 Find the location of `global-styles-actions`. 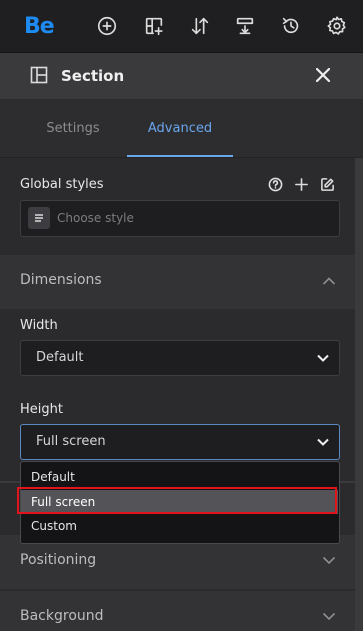

global-styles-actions is located at coordinates (302, 185).